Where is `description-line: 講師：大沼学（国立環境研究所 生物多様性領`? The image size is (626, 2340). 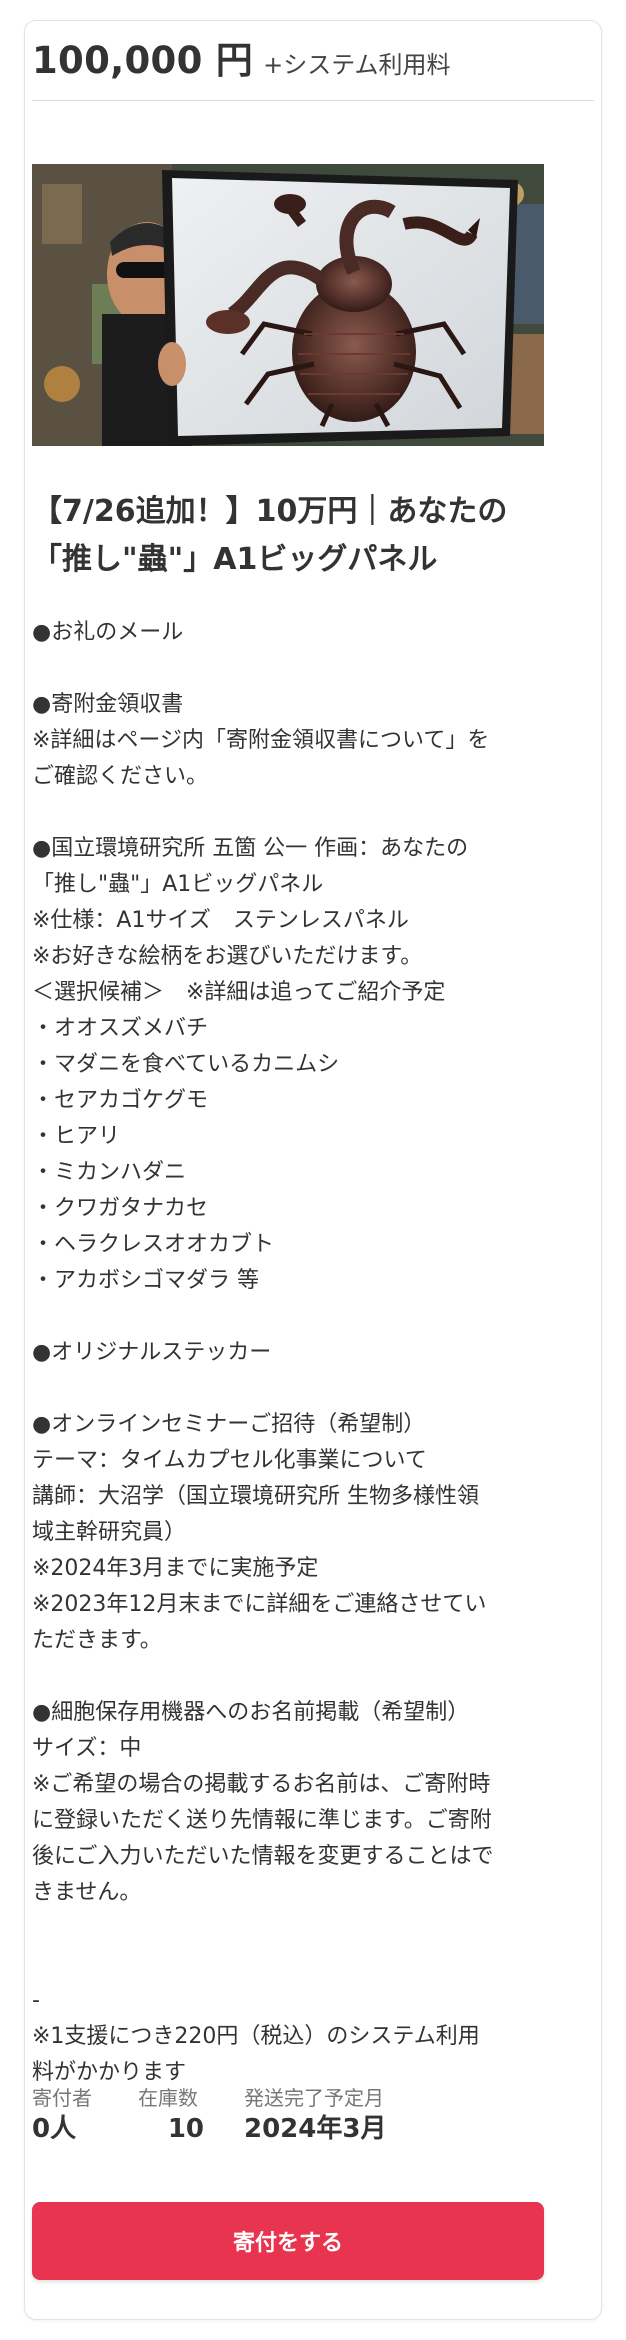
description-line: 講師：大沼学（国立環境研究所 生物多様性領 is located at coordinates (255, 1496).